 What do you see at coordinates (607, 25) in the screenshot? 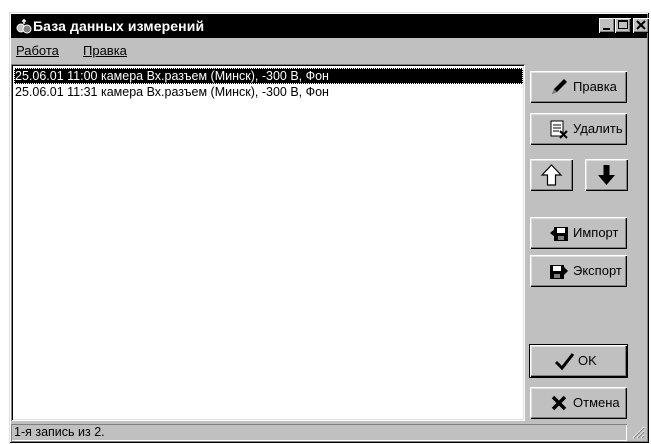
I see `minimize-button` at bounding box center [607, 25].